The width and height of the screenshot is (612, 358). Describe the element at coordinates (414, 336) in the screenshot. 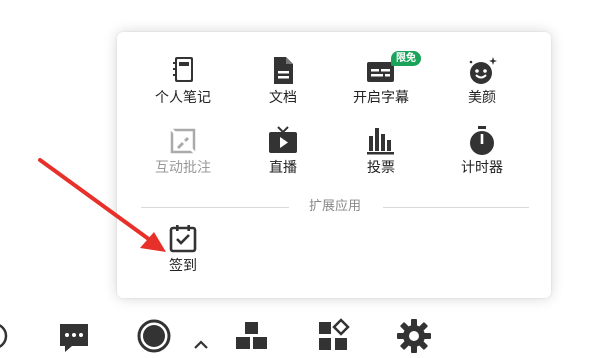

I see `gear-icon` at that location.